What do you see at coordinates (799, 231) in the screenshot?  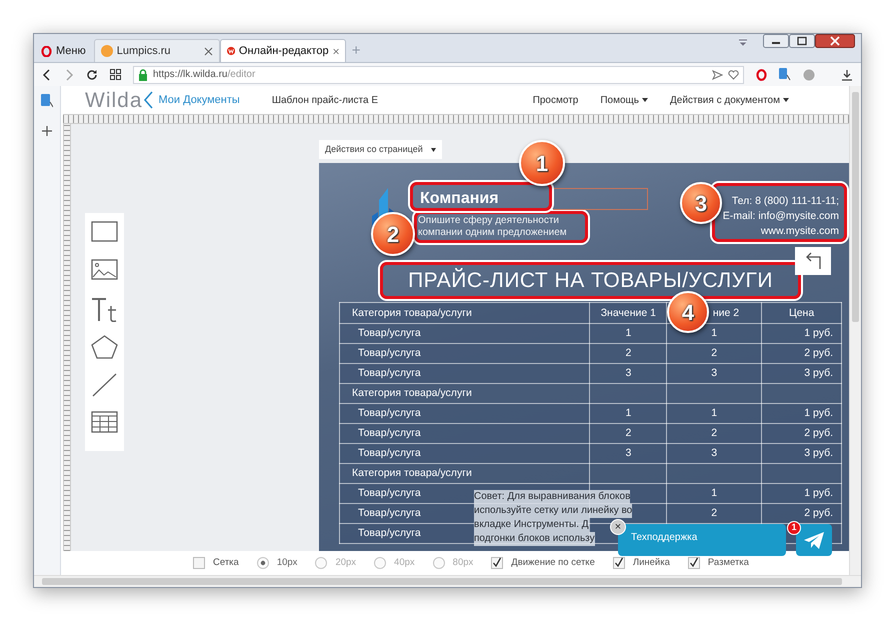 I see `contact-line: www.mysite.com` at bounding box center [799, 231].